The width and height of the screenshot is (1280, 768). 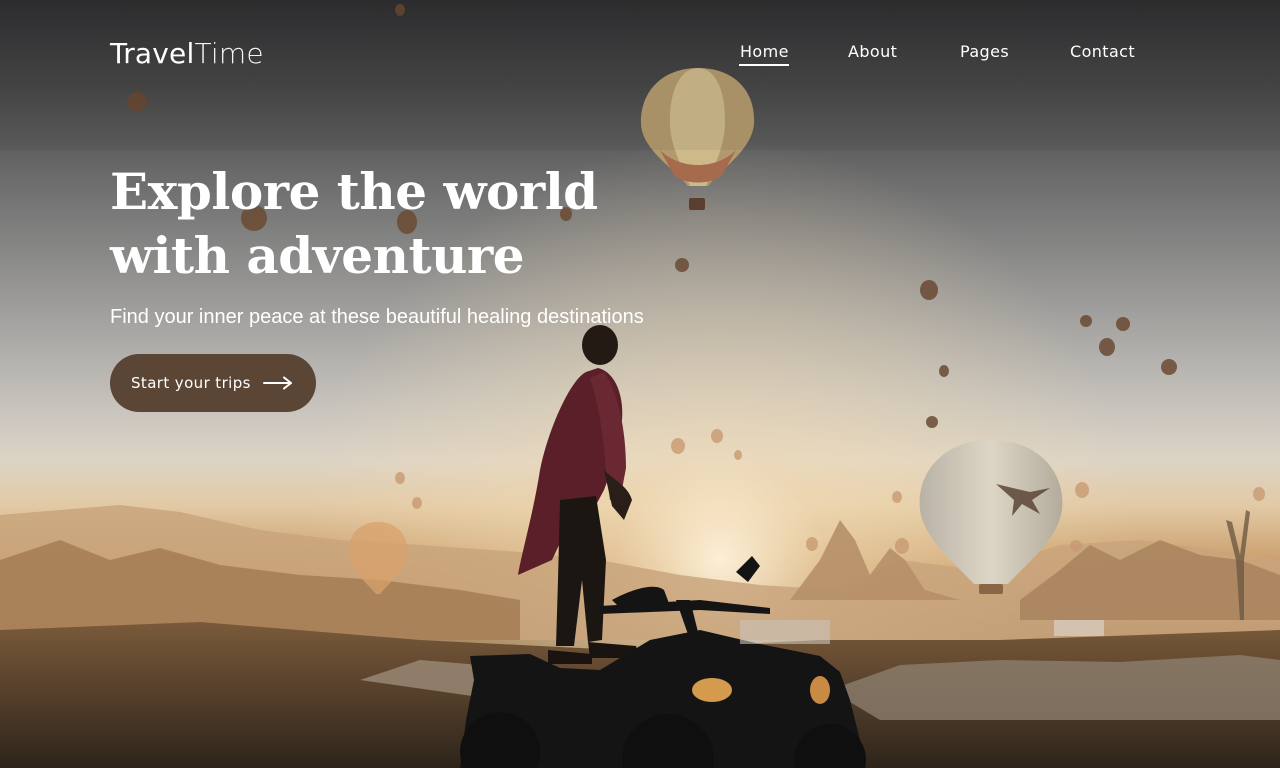 I want to click on hero-headline: Explore the world with adventure, so click(x=354, y=223).